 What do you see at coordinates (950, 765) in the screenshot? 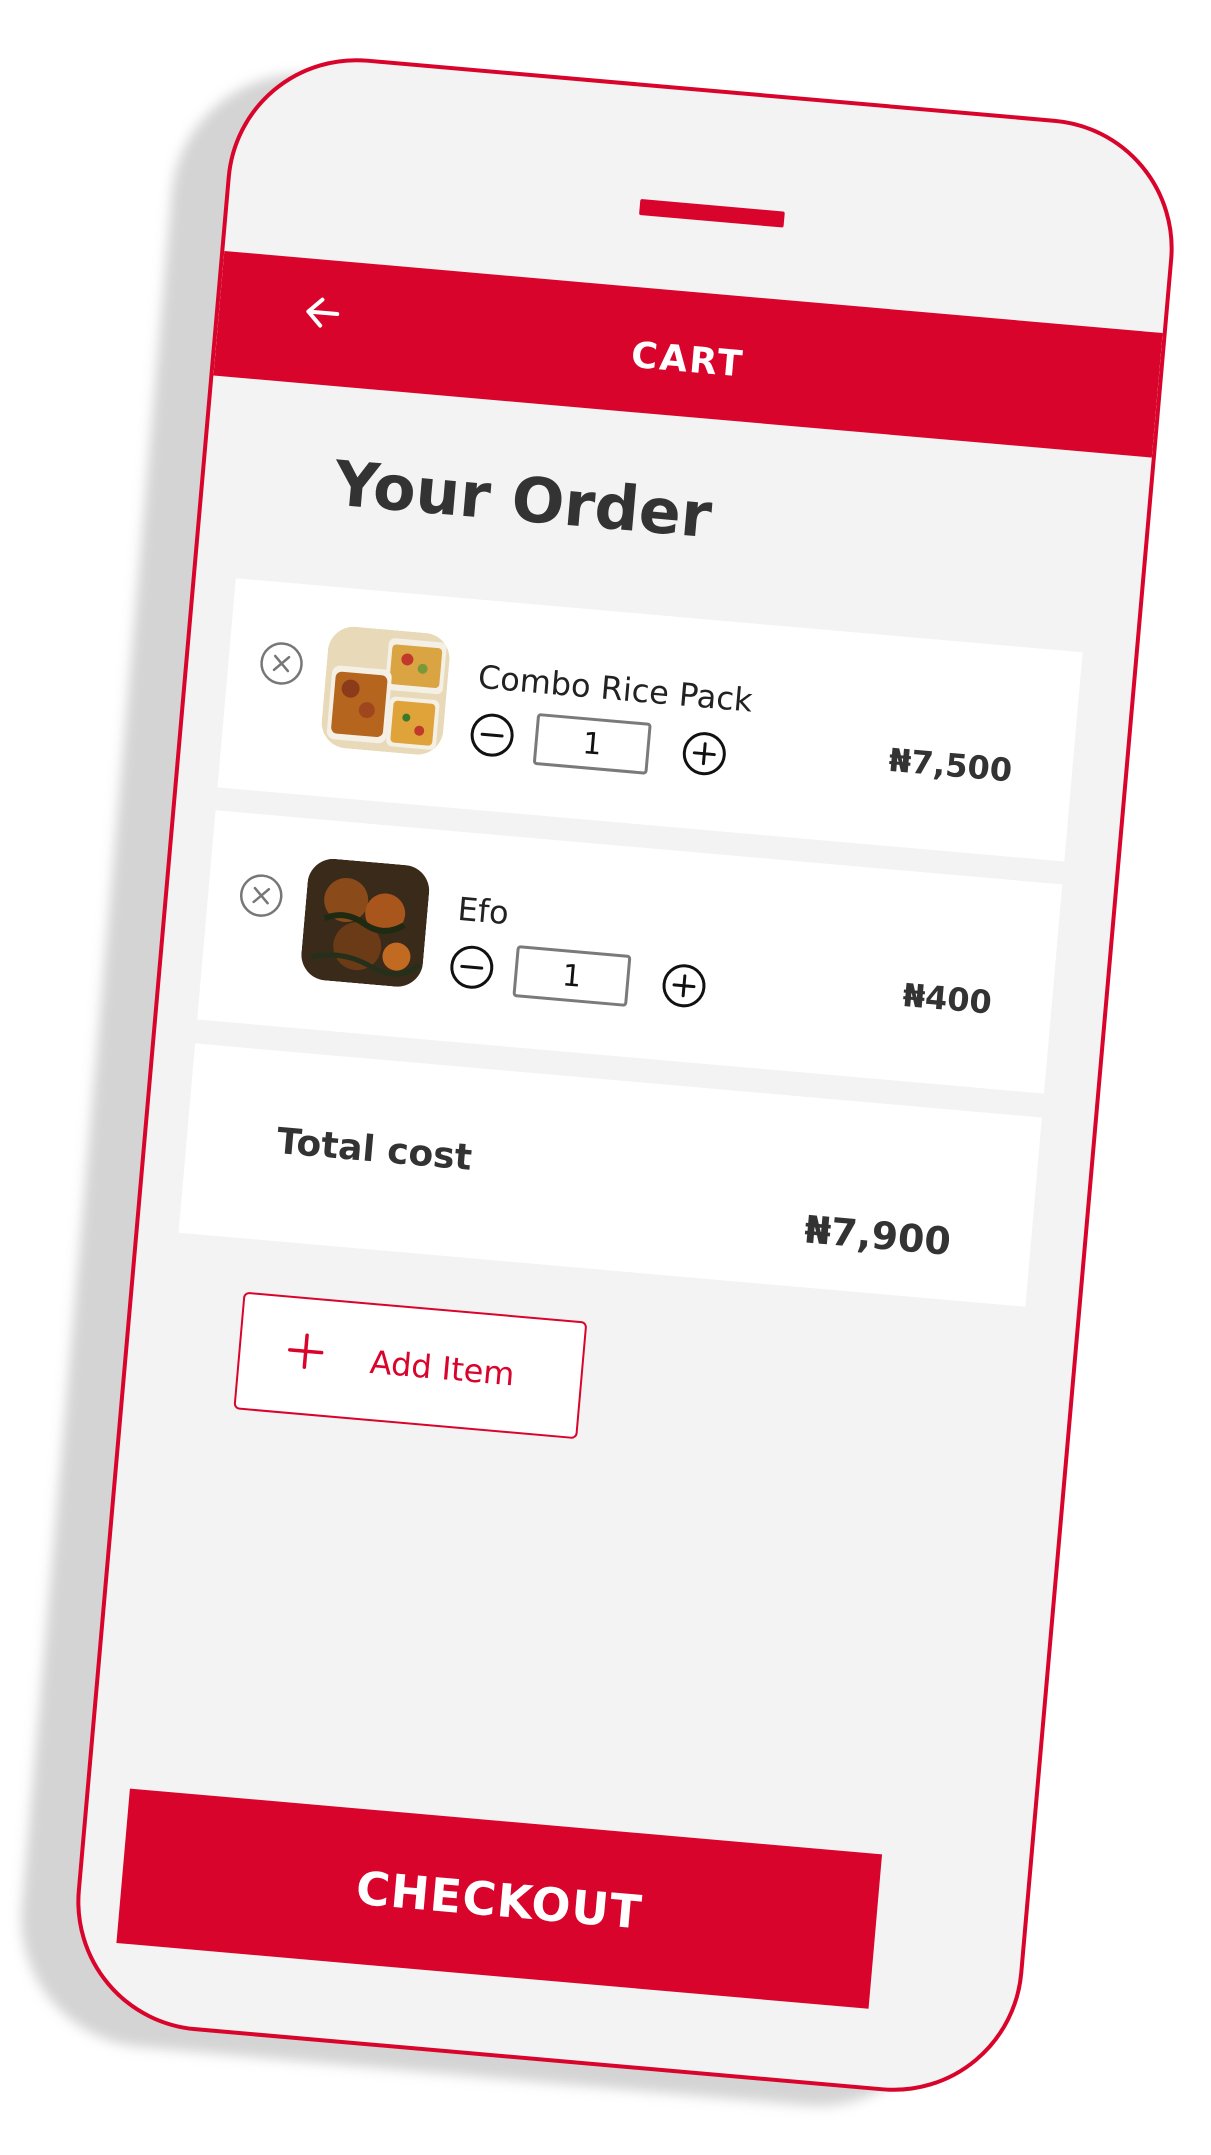
I see `item-price: ₦7,500` at bounding box center [950, 765].